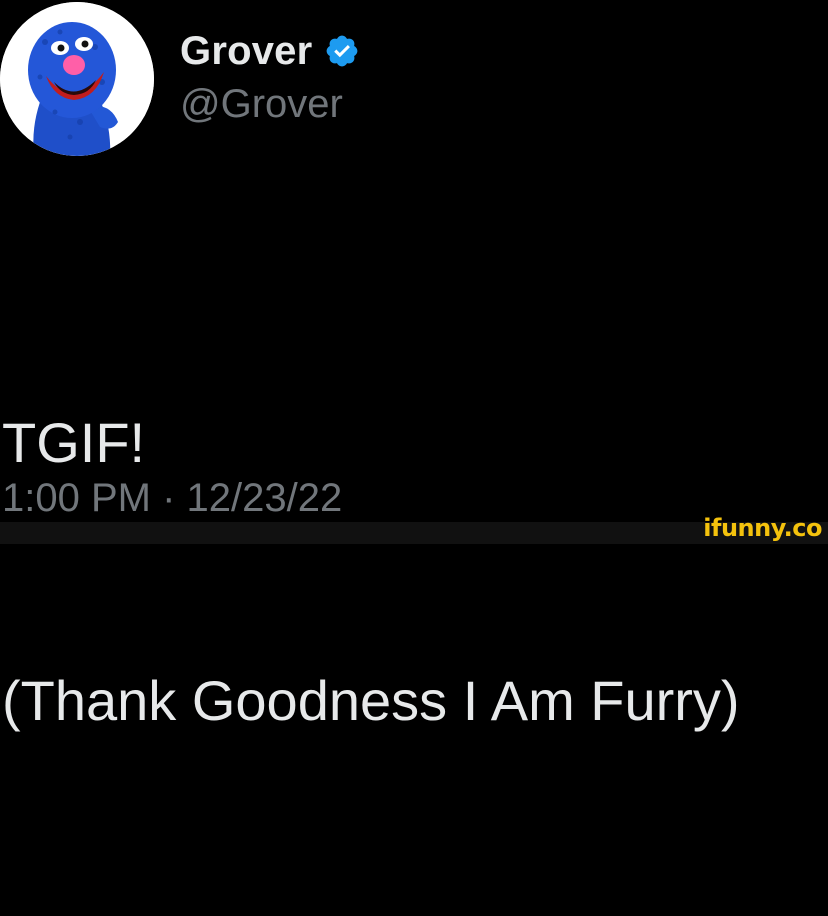 Image resolution: width=828 pixels, height=916 pixels. I want to click on tweet-line-1: TGIF!, so click(74, 442).